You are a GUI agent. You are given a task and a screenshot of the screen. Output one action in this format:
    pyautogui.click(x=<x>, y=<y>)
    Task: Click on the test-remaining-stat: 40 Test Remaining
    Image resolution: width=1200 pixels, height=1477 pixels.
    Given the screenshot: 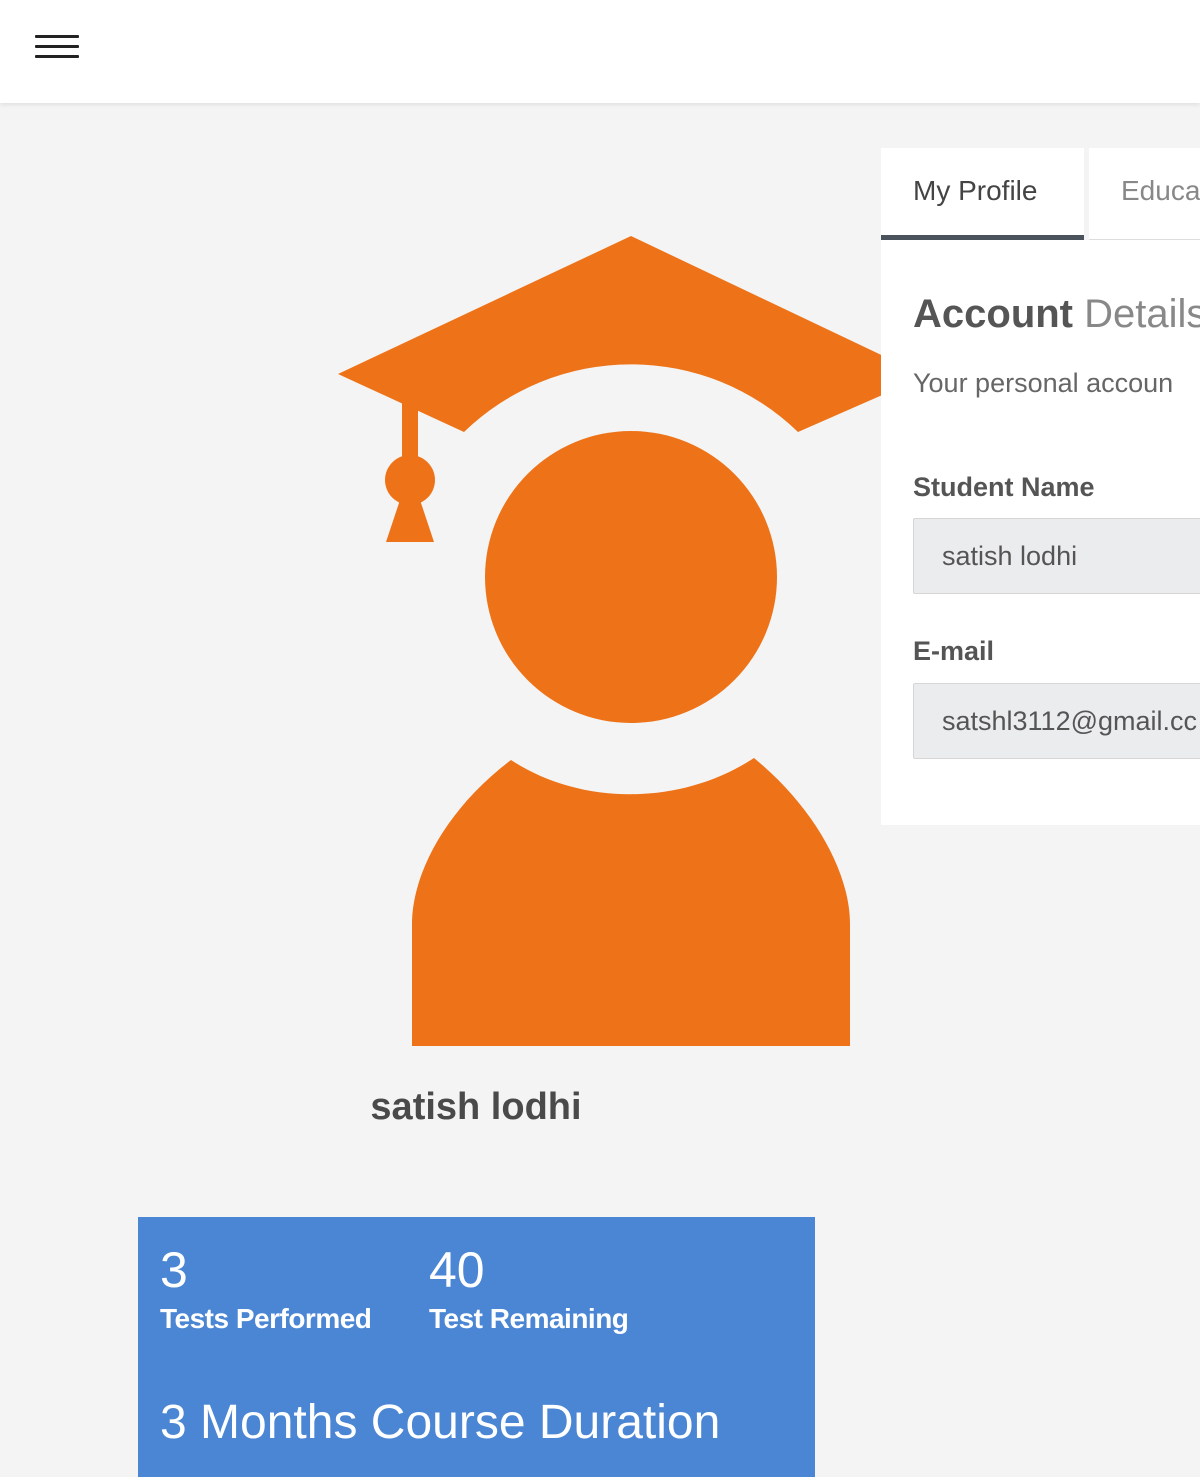 What is the action you would take?
    pyautogui.click(x=529, y=1287)
    